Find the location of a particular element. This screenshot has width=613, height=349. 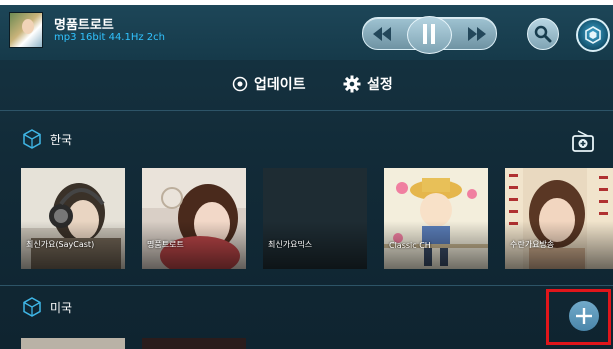

station-card: 명품트로트 is located at coordinates (194, 218).